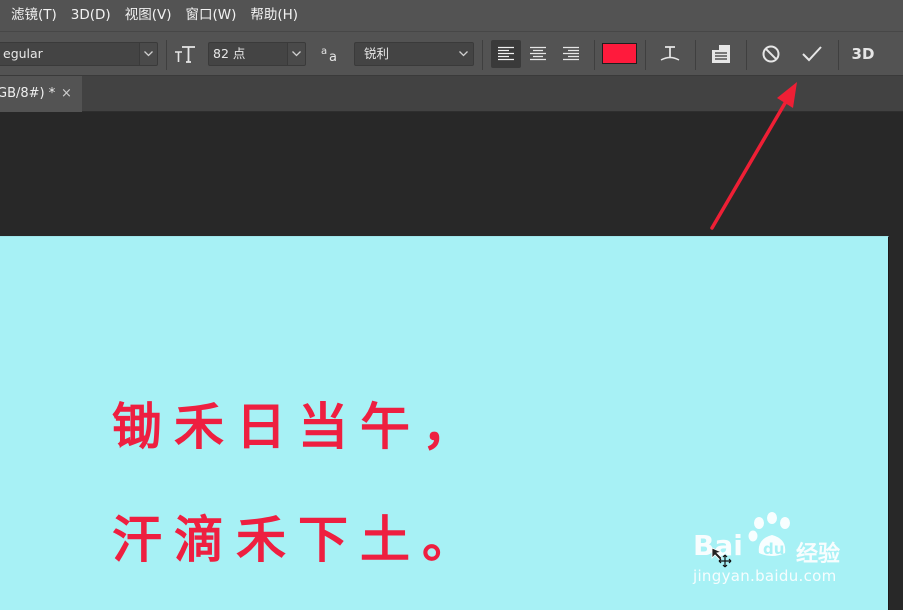  I want to click on menu-window: 窗口(W), so click(210, 15).